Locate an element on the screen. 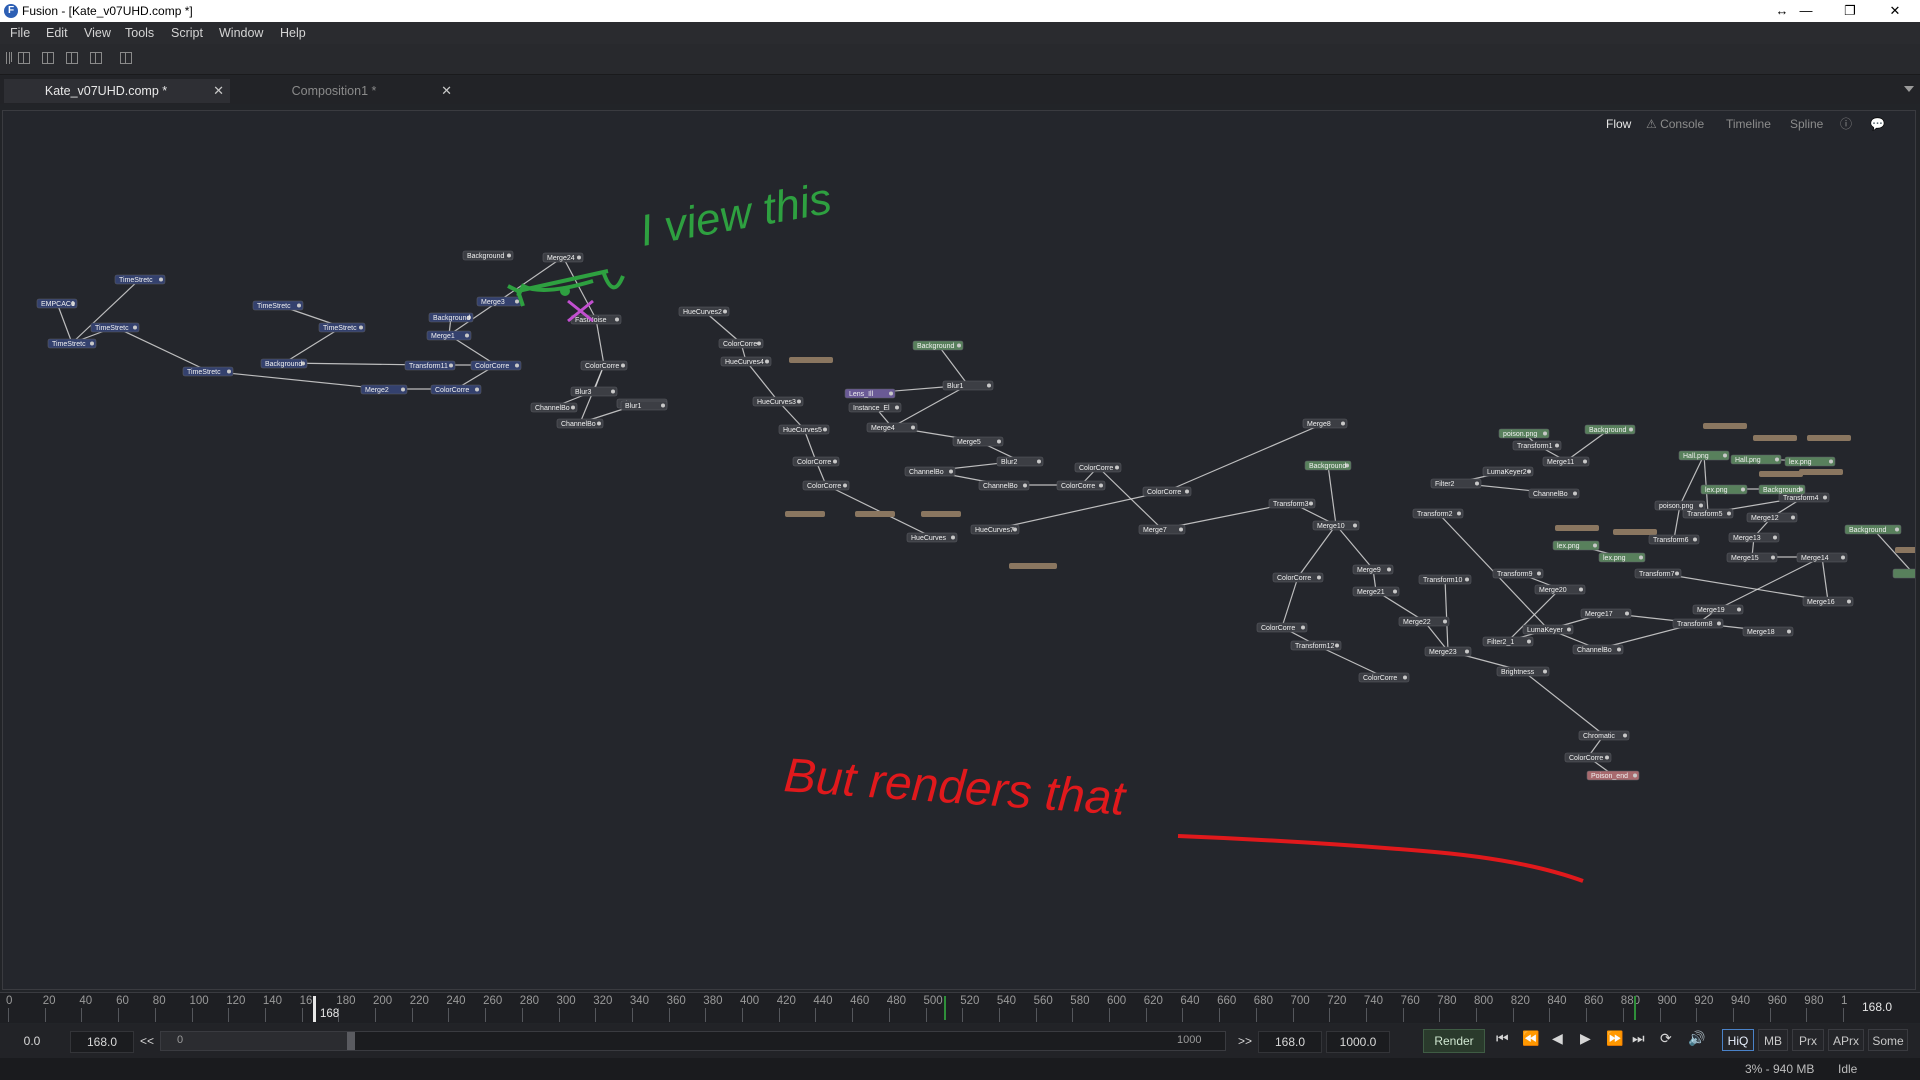 Image resolution: width=1920 pixels, height=1080 pixels. comments-icon: 💬 is located at coordinates (1877, 124).